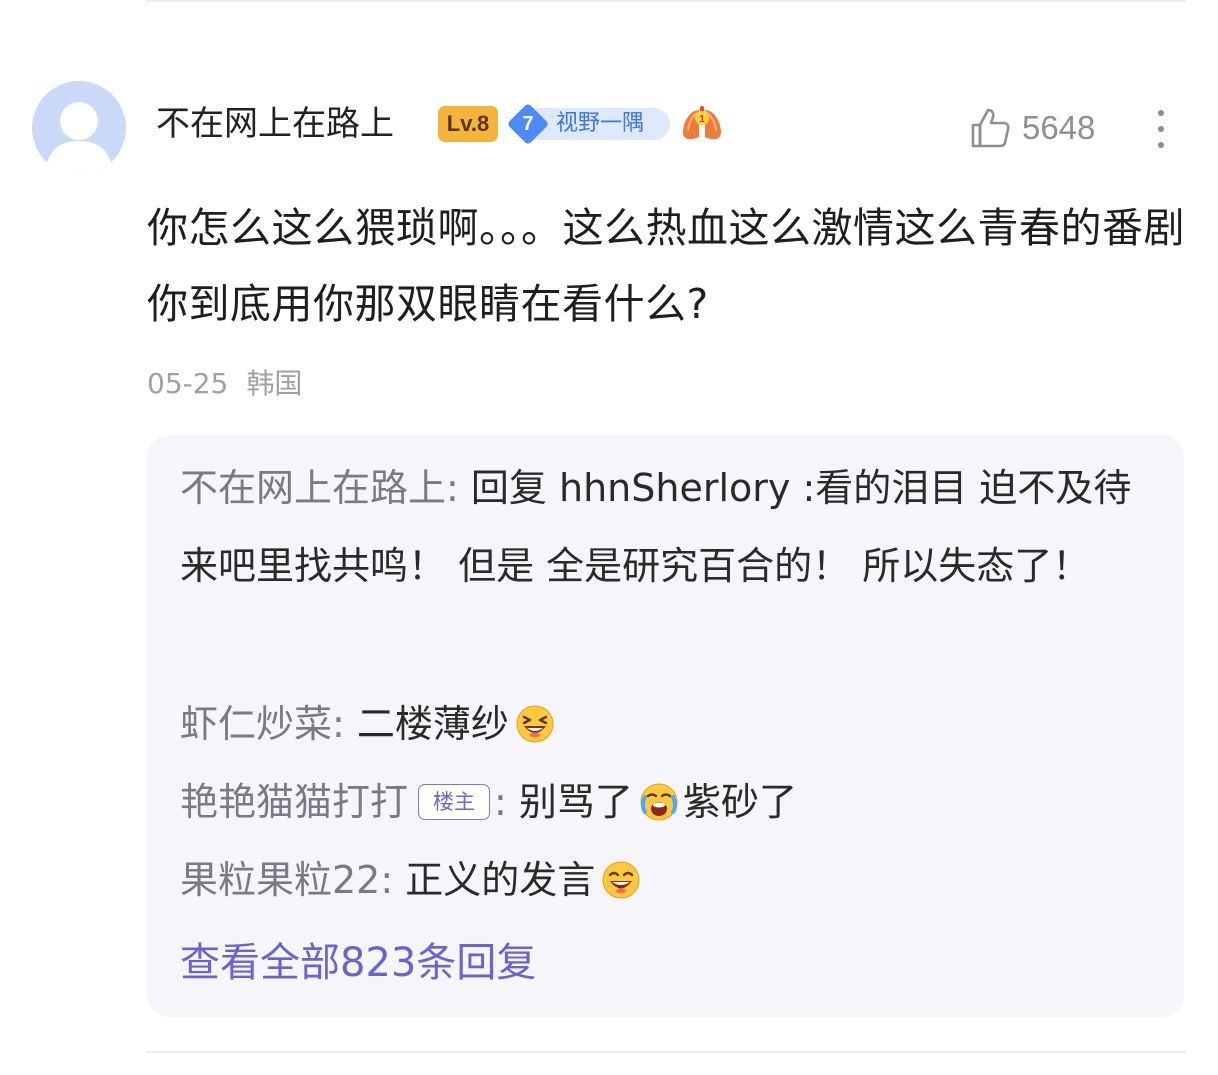 This screenshot has height=1075, width=1218. I want to click on reply-text: 正义的发言, so click(500, 880).